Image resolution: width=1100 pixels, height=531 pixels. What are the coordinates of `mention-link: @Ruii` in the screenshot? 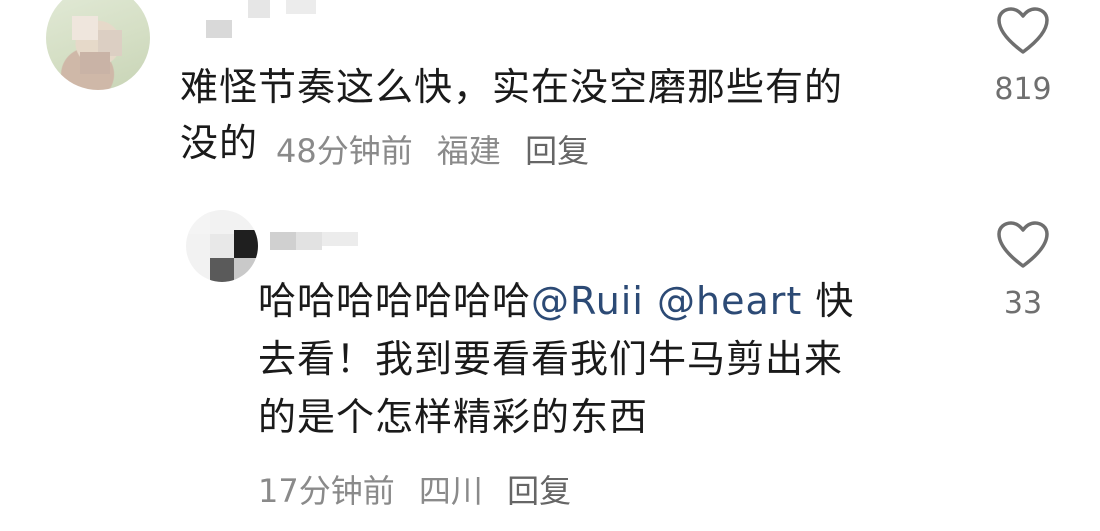 It's located at (587, 301).